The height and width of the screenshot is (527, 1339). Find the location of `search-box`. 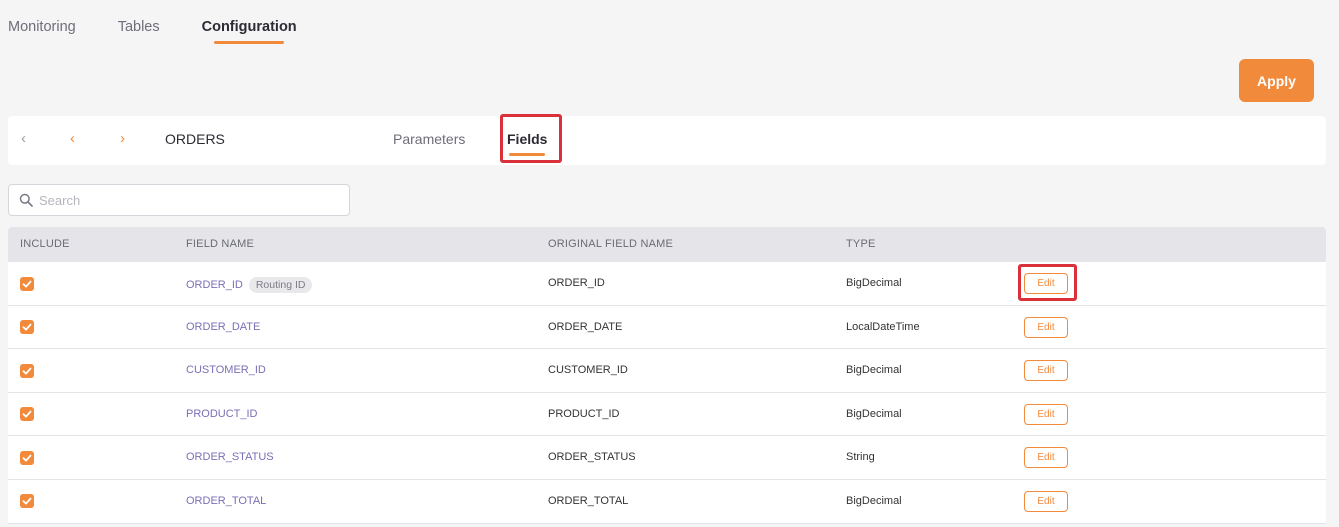

search-box is located at coordinates (179, 200).